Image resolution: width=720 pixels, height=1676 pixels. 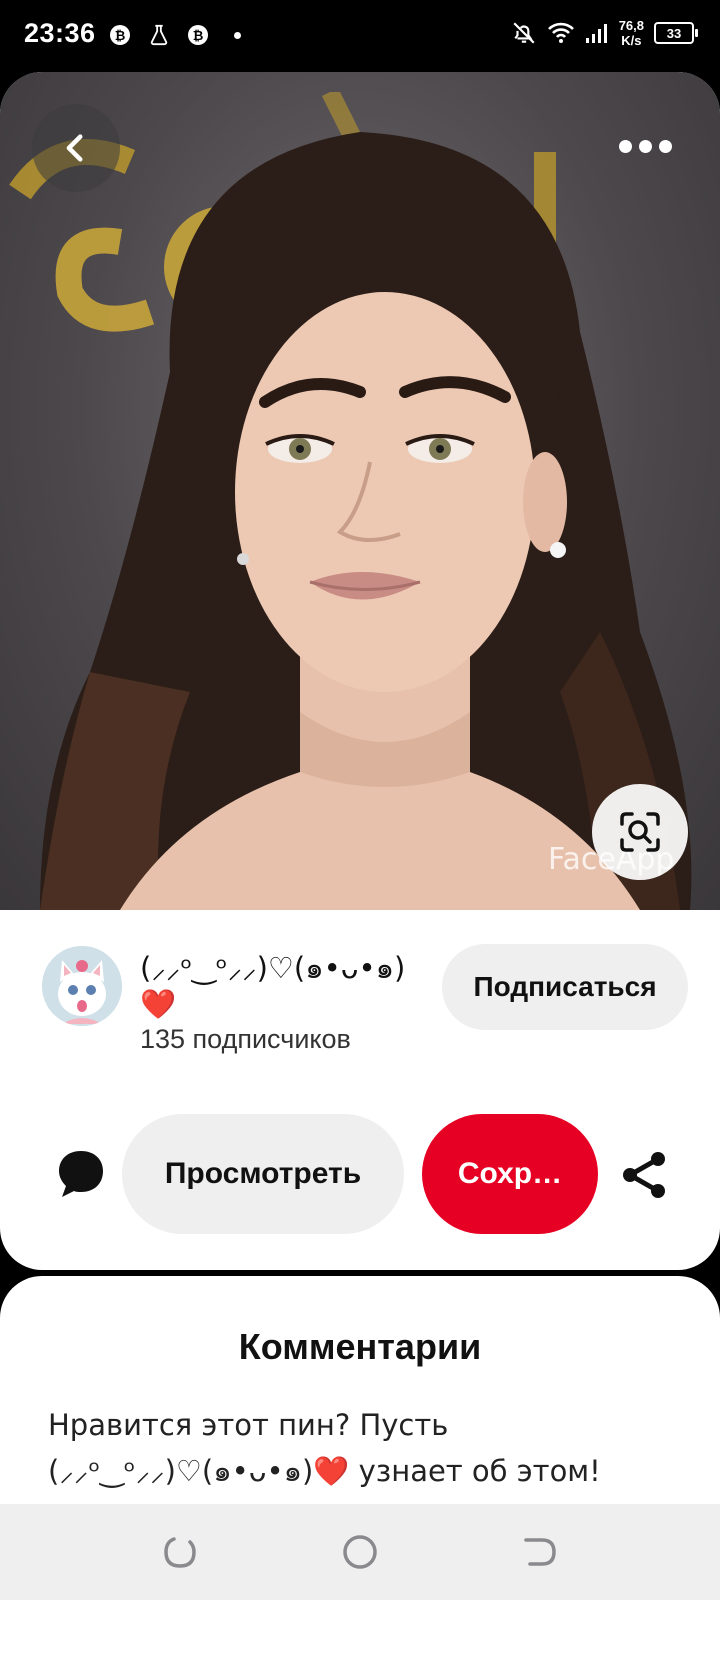 I want to click on battery-level: 33, so click(x=674, y=33).